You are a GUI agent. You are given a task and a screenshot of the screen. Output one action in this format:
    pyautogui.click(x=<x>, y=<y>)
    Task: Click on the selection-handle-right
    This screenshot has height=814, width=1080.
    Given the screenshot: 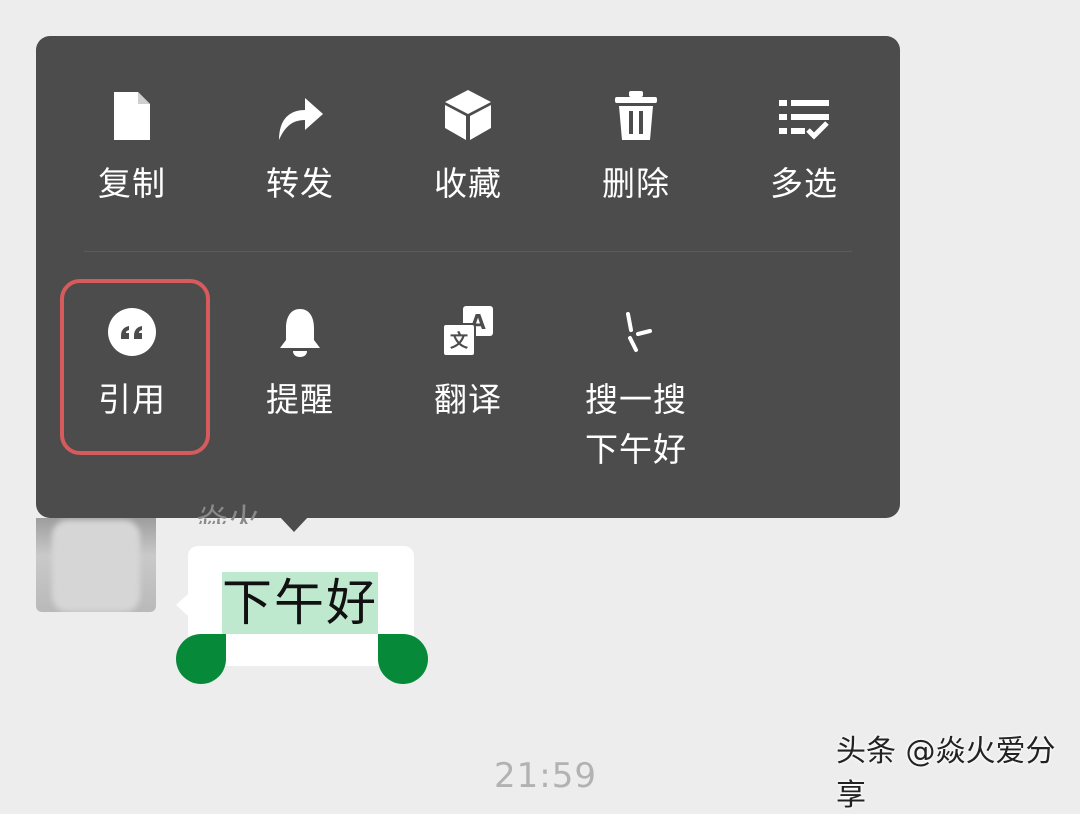 What is the action you would take?
    pyautogui.click(x=403, y=659)
    